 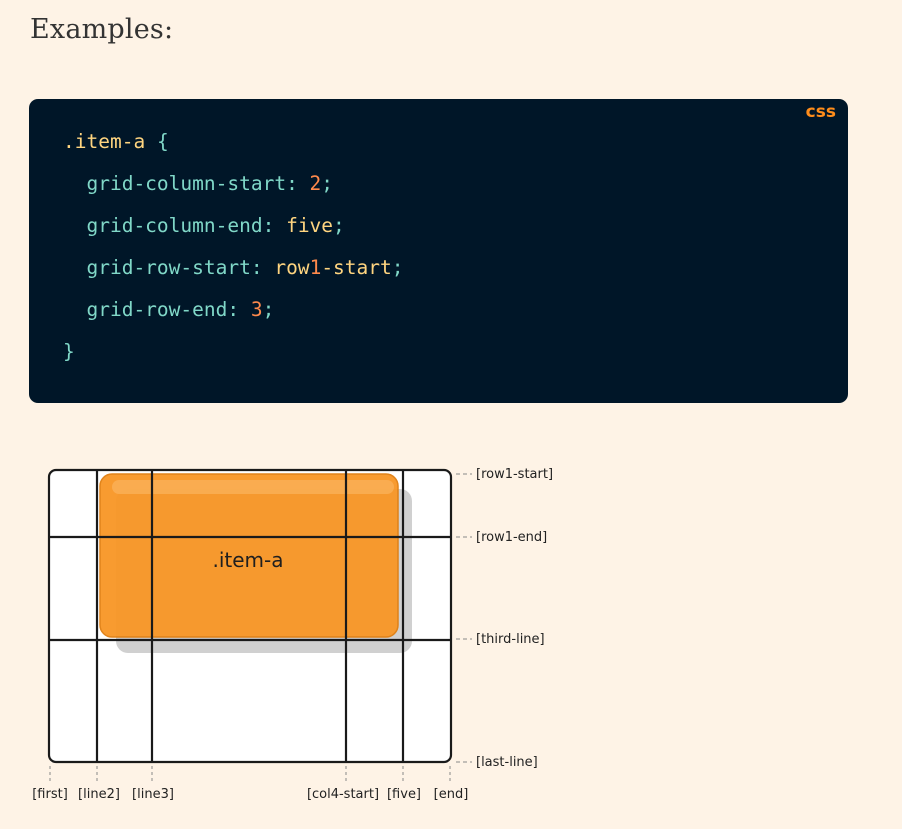 I want to click on code-line: grid-row-end: 3;, so click(x=168, y=310).